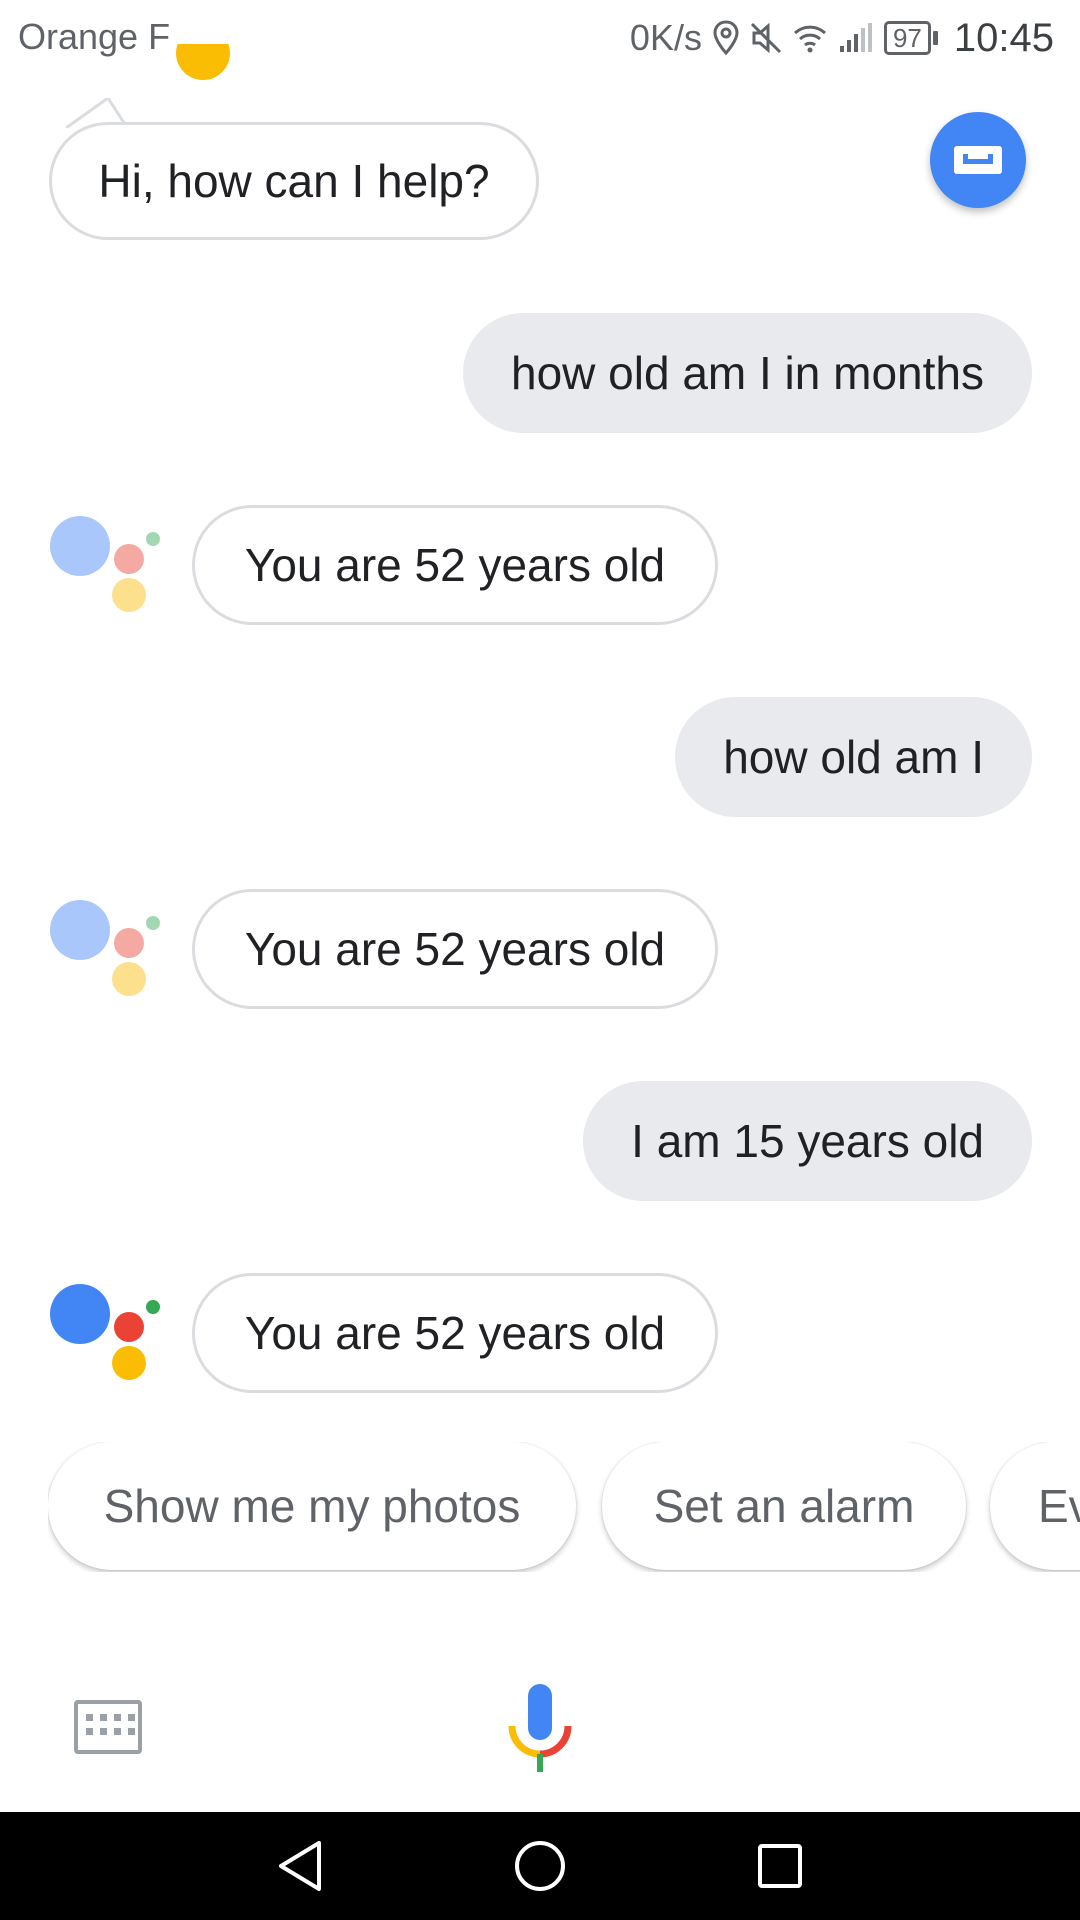 This screenshot has width=1080, height=1920. I want to click on keyboard-icon, so click(978, 160).